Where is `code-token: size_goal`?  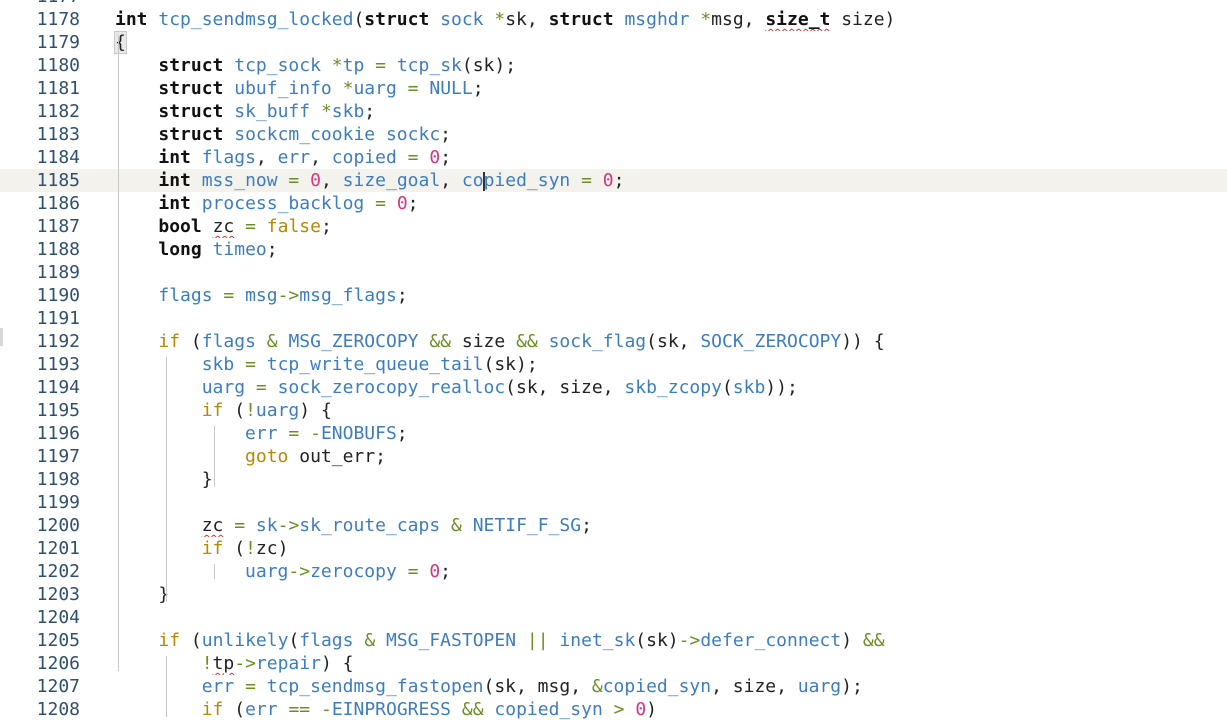 code-token: size_goal is located at coordinates (391, 180).